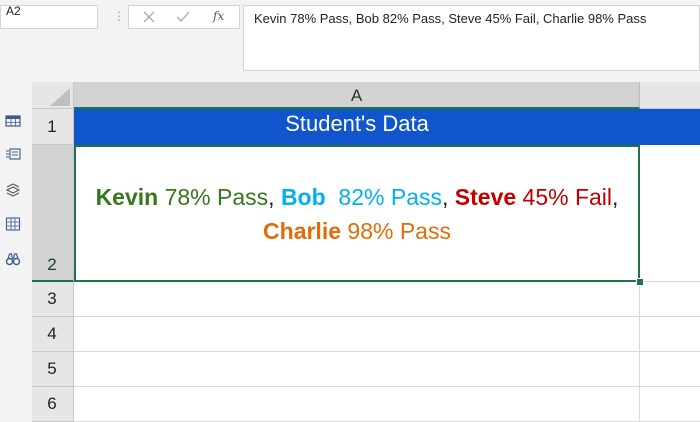 The image size is (700, 422). Describe the element at coordinates (564, 197) in the screenshot. I see `cell-a2-run: 45% Fail` at that location.